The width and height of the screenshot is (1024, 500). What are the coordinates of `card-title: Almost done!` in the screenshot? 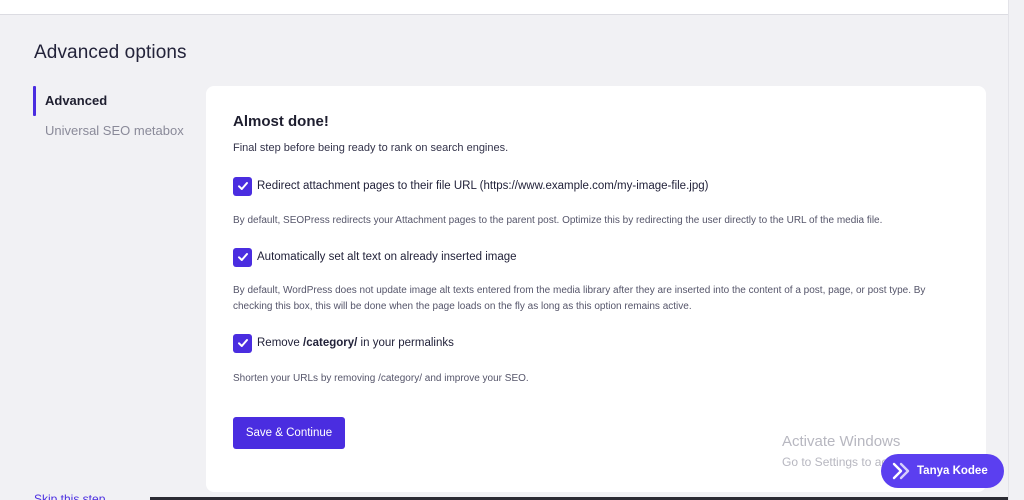 It's located at (281, 121).